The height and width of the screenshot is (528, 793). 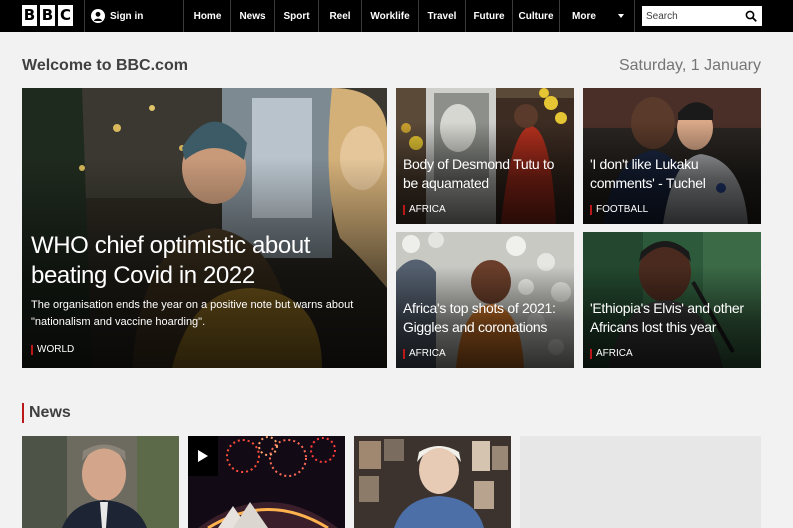 What do you see at coordinates (340, 16) in the screenshot?
I see `nav-item-reel: Reel` at bounding box center [340, 16].